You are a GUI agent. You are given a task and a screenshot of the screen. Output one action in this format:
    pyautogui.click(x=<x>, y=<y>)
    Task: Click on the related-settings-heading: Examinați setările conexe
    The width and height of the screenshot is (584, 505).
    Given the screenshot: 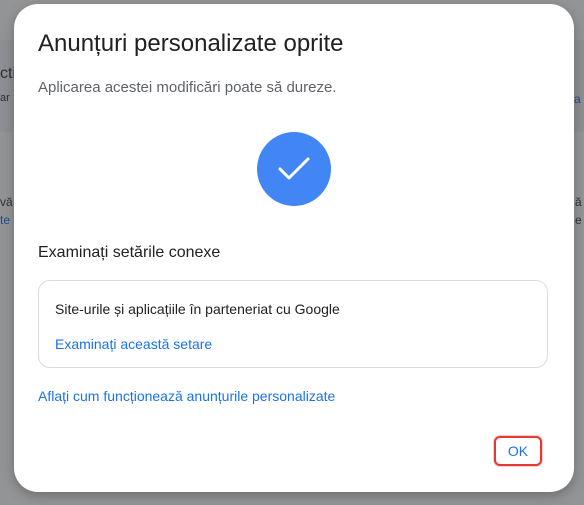 What is the action you would take?
    pyautogui.click(x=129, y=252)
    